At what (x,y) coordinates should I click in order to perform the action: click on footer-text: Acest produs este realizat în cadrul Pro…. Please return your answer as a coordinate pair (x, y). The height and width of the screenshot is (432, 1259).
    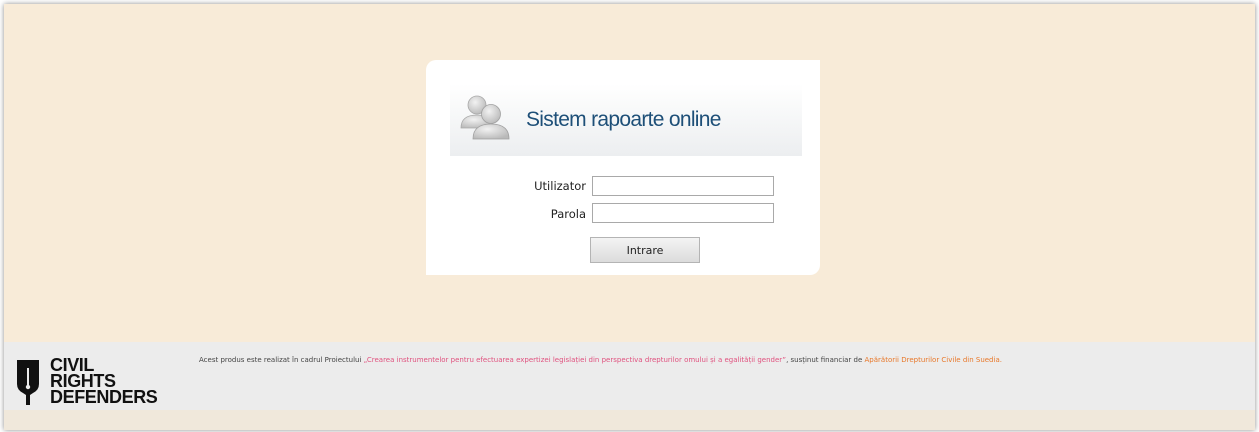
    Looking at the image, I should click on (600, 360).